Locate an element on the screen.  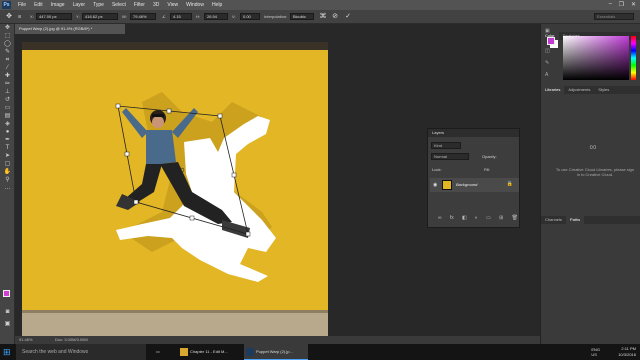
fx-icon: fx is located at coordinates (452, 218).